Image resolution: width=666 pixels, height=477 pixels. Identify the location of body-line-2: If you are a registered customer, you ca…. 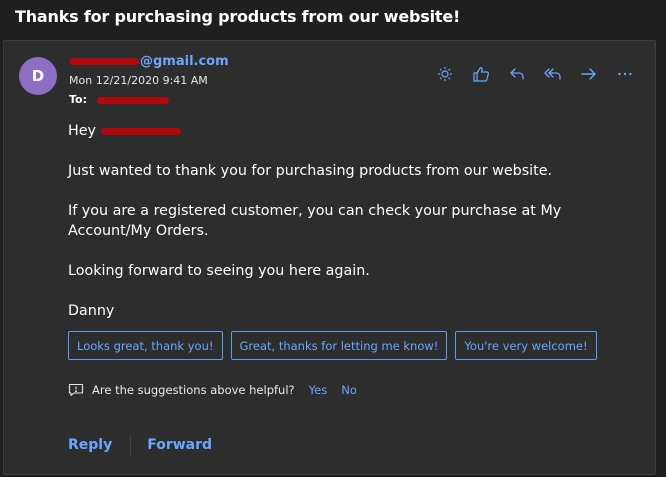
(315, 221).